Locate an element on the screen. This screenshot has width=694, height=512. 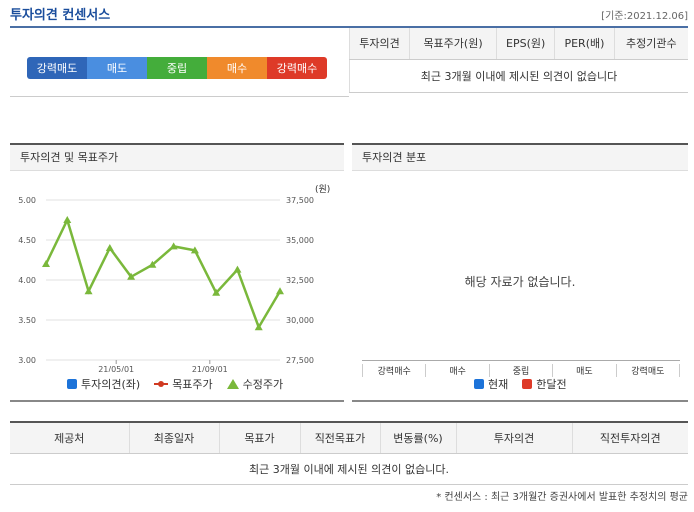
distribution-title: 투자의견 분포 is located at coordinates (520, 157).